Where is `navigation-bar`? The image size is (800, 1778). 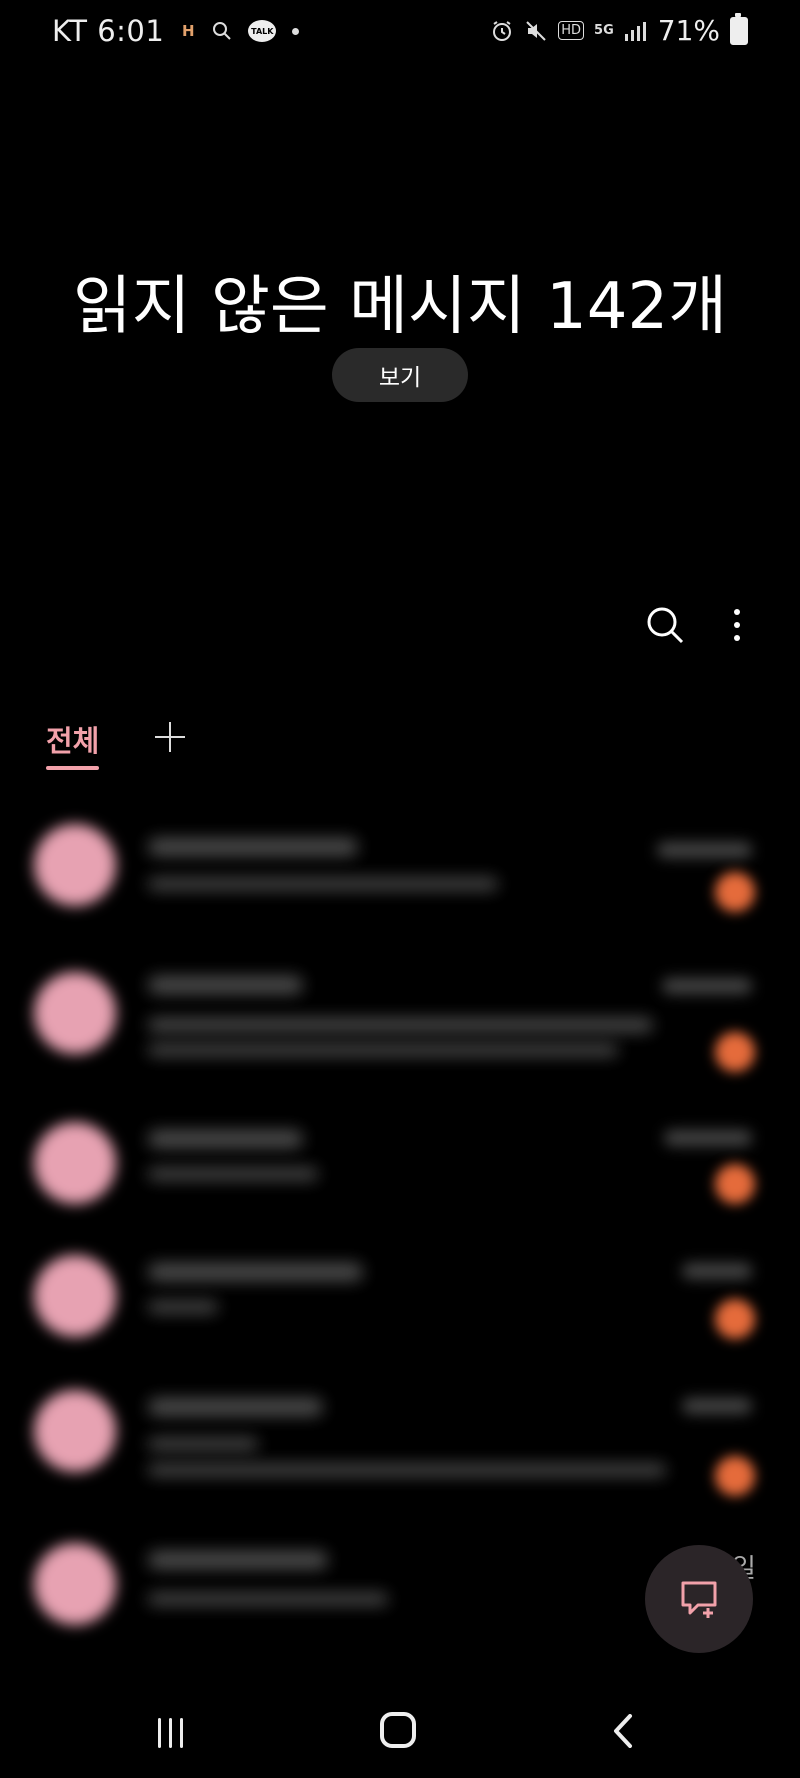 navigation-bar is located at coordinates (400, 1730).